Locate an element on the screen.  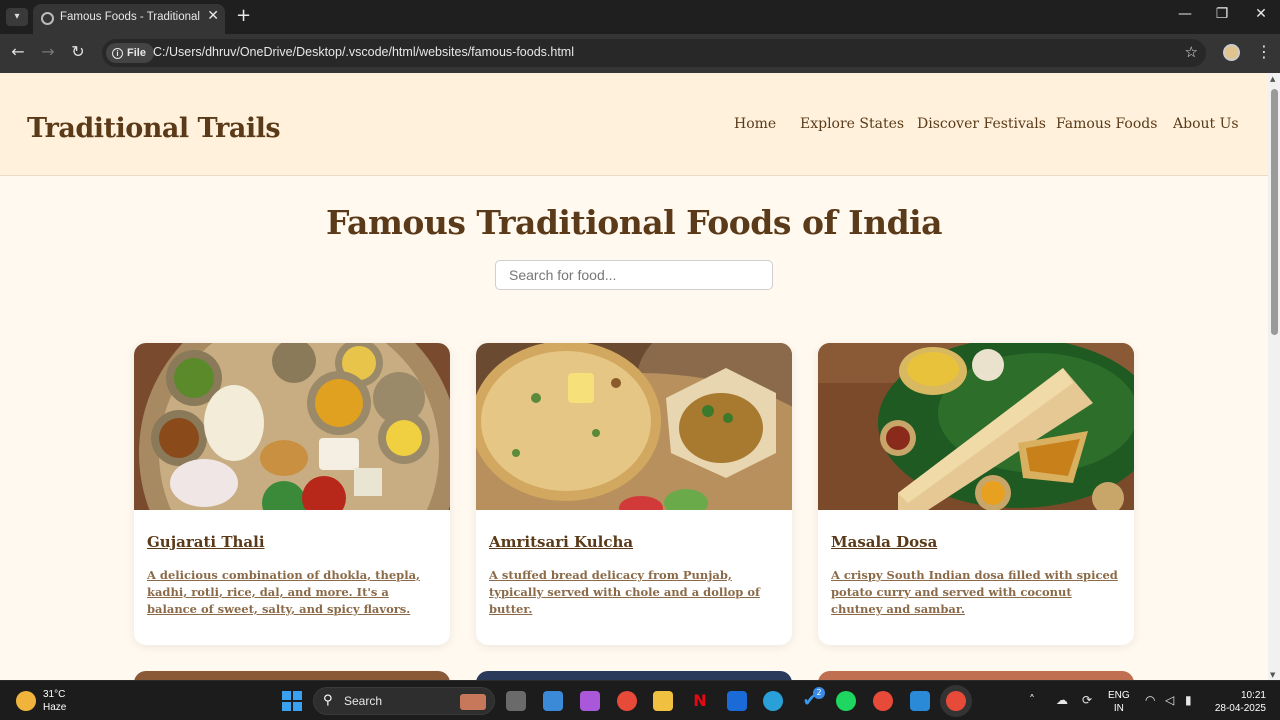
back-icon: ← is located at coordinates (18, 51).